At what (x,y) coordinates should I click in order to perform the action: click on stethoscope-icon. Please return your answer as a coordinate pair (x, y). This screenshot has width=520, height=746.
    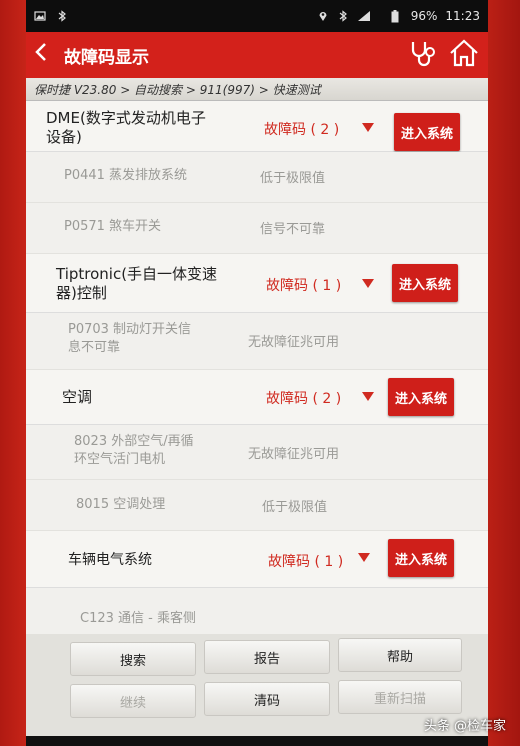
    Looking at the image, I should click on (423, 55).